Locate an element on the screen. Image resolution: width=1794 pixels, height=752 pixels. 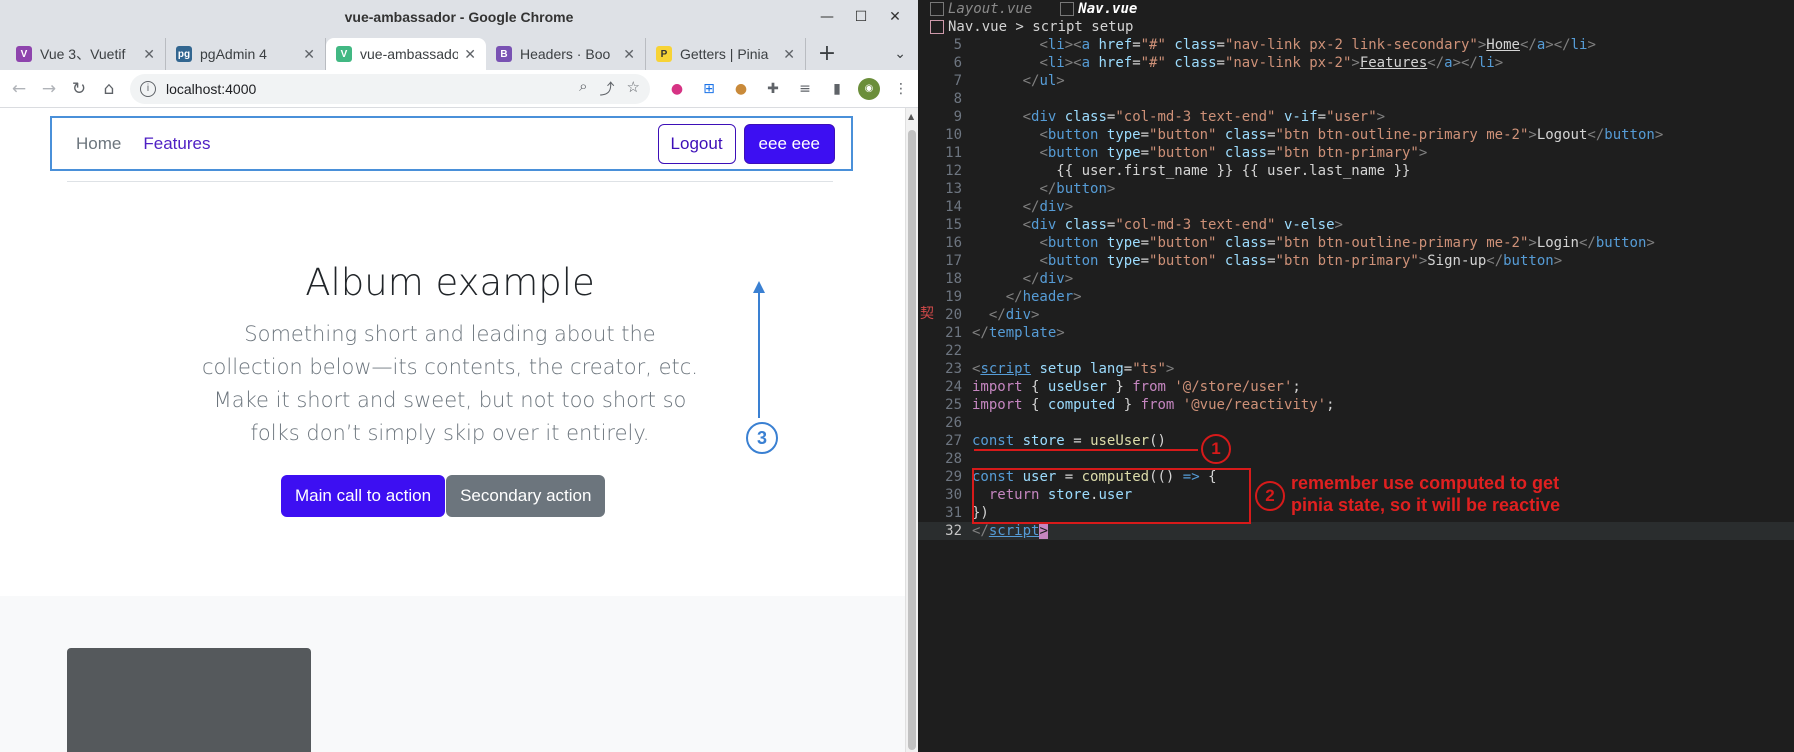
page-scrollbar: ▲ is located at coordinates (911, 430).